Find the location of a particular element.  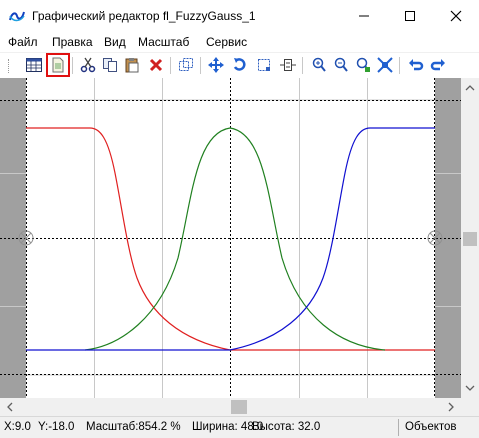

document-button is located at coordinates (58, 65).